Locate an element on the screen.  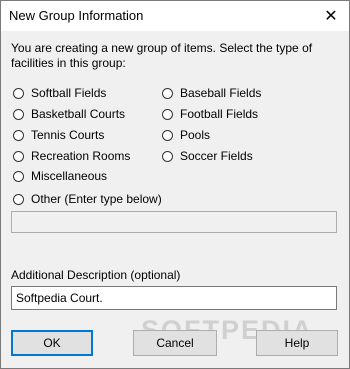
radio-baseball-fields: Baseball Fields is located at coordinates (211, 93).